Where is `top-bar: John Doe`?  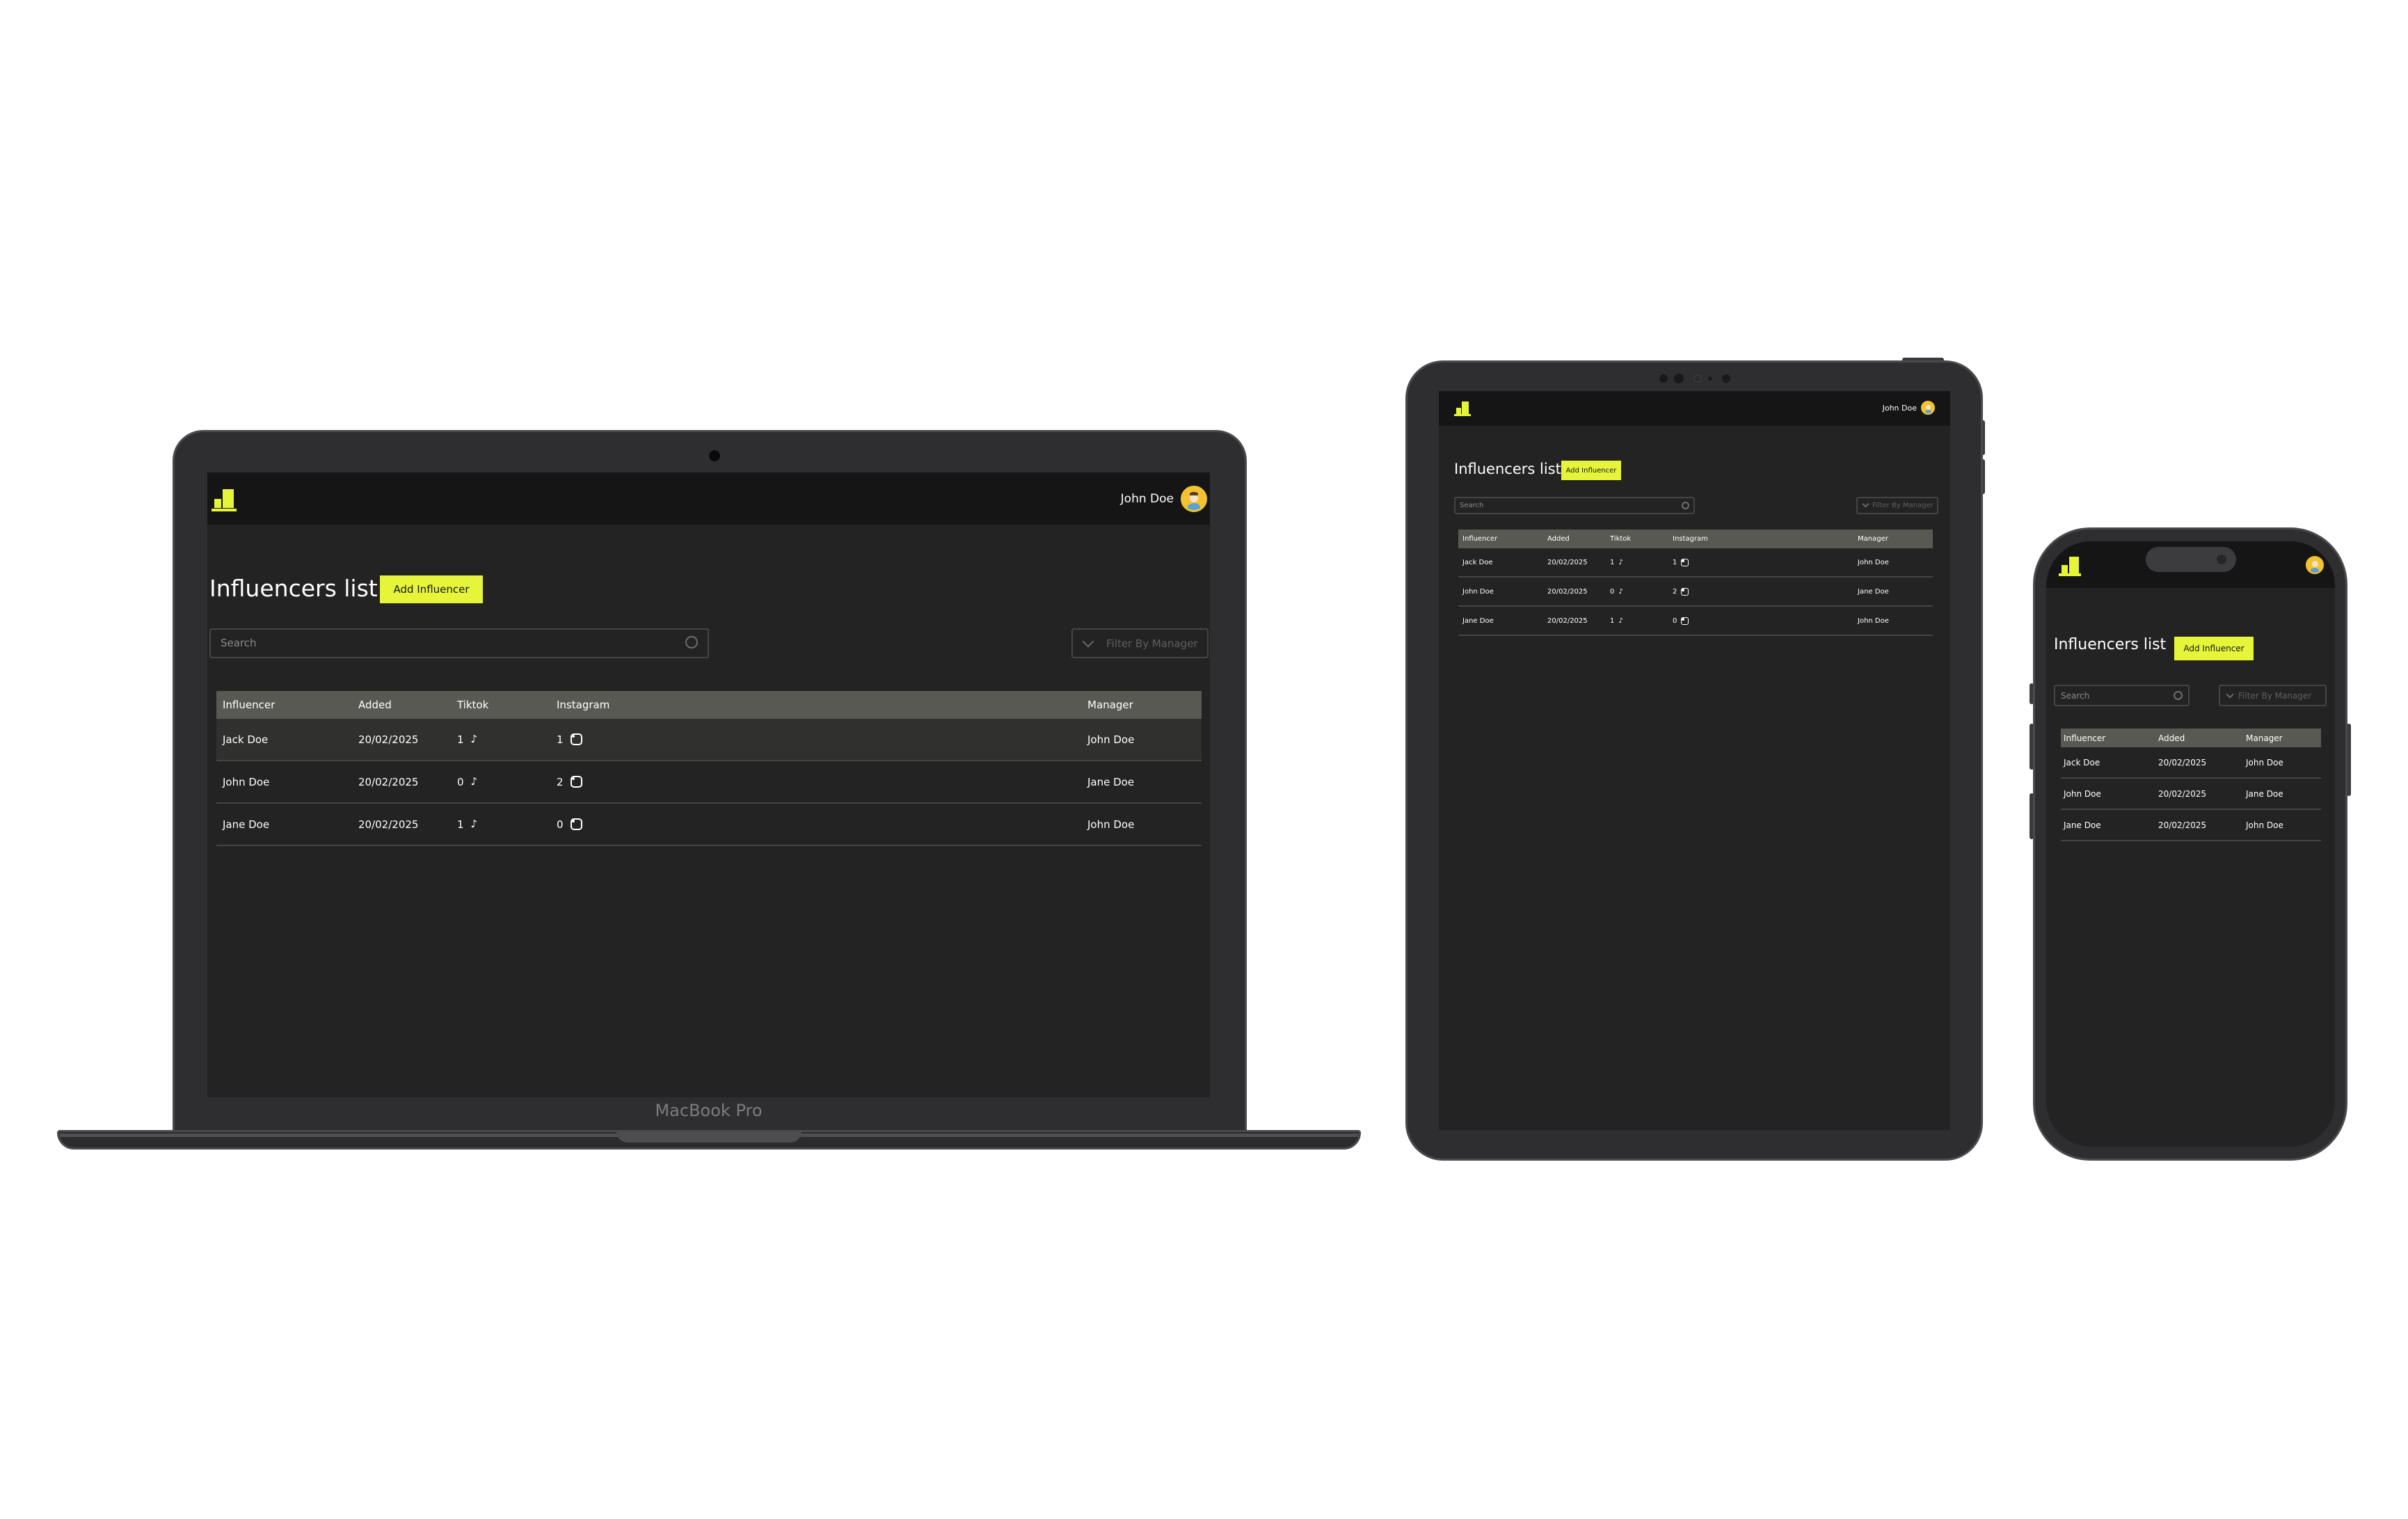 top-bar: John Doe is located at coordinates (1694, 408).